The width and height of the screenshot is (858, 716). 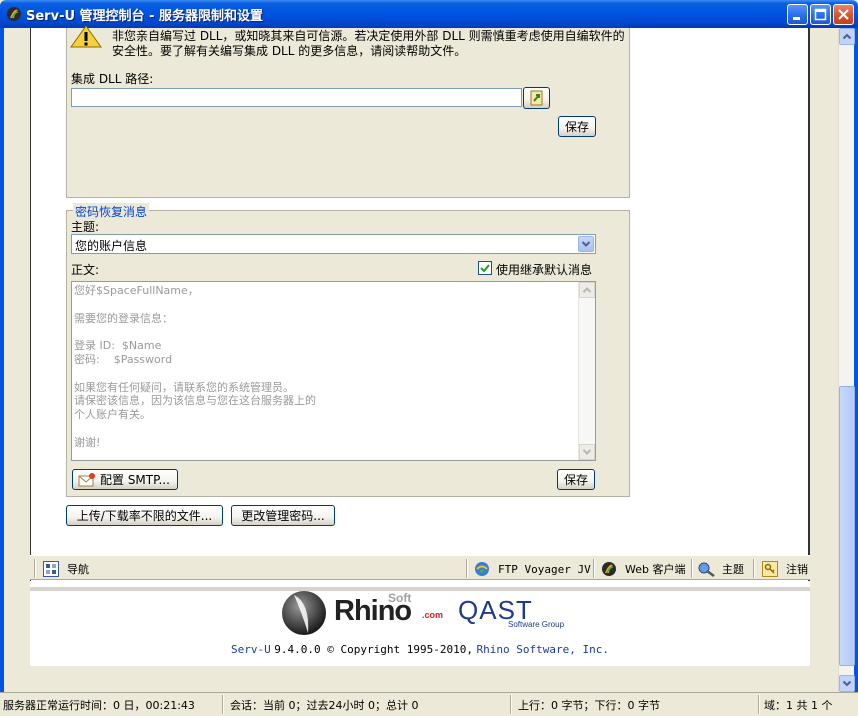 I want to click on status-uptime: 服务器正常运行时间：0 日，00:21:43, so click(x=99, y=705).